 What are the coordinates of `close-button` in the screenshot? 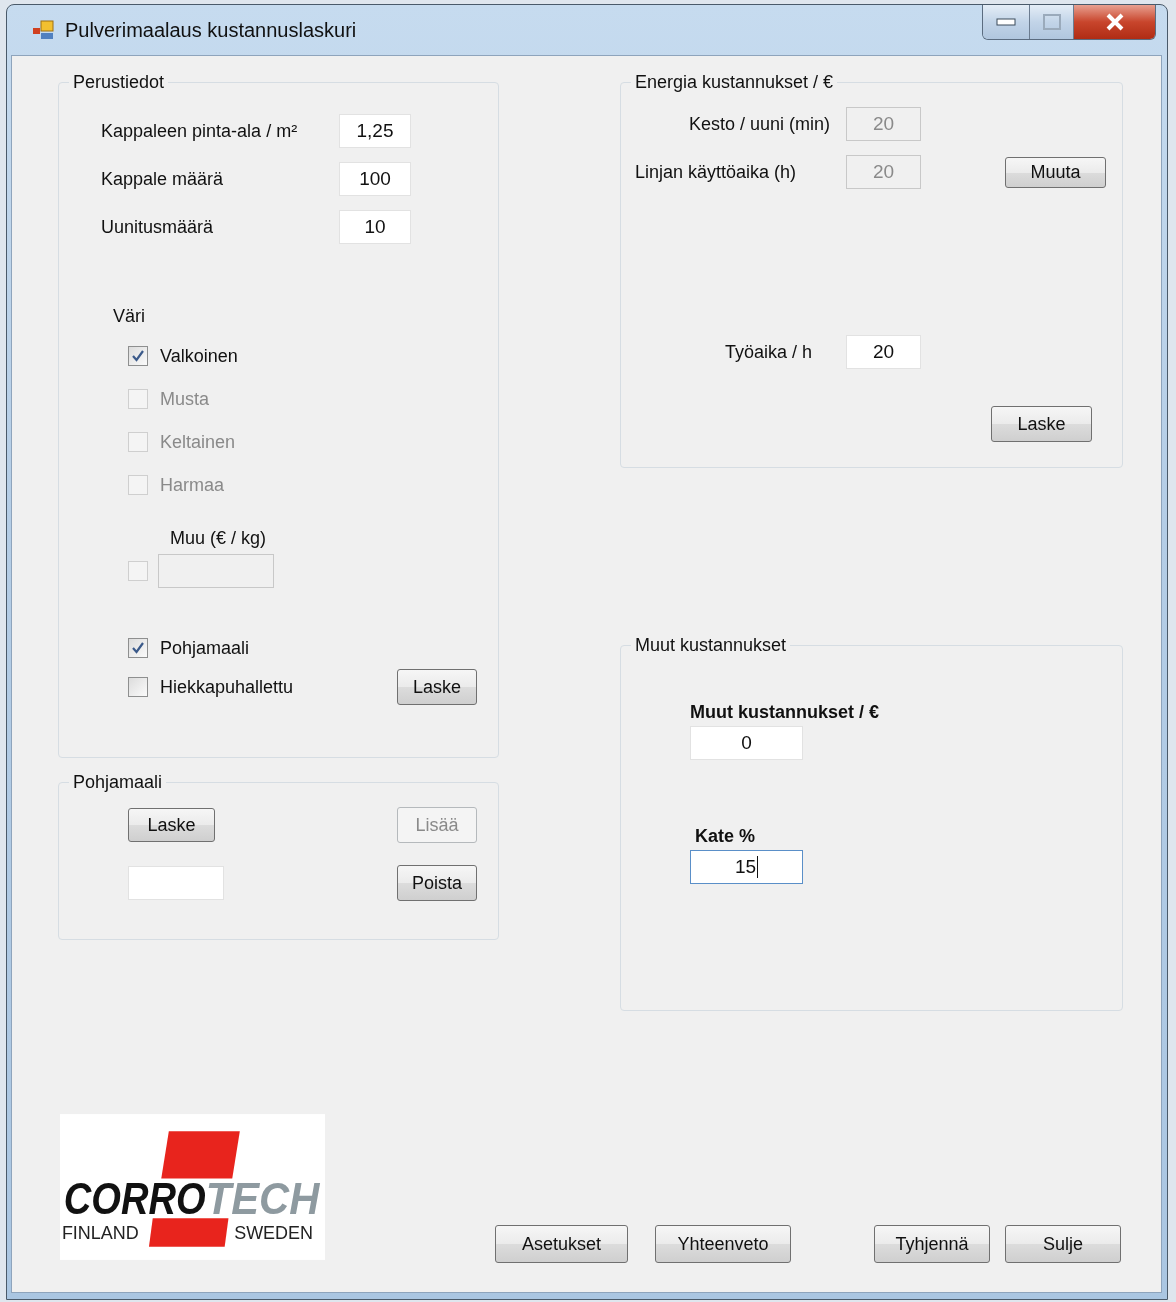 It's located at (1114, 22).